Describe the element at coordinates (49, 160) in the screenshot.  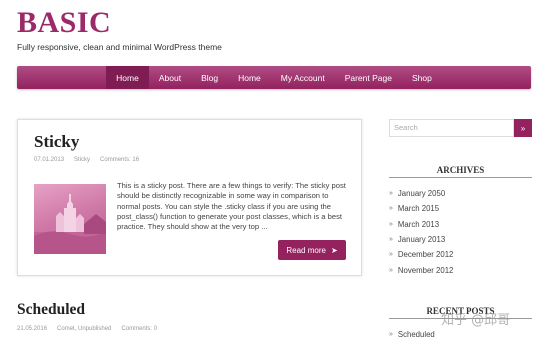
I see `post-date: 07.01.2013` at that location.